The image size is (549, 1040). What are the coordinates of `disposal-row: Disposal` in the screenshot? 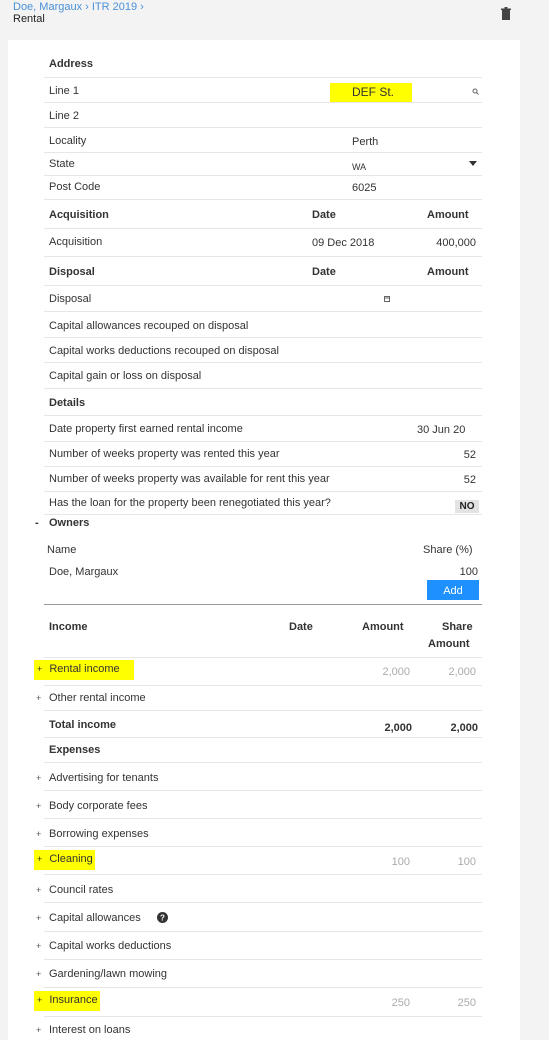 It's located at (70, 299).